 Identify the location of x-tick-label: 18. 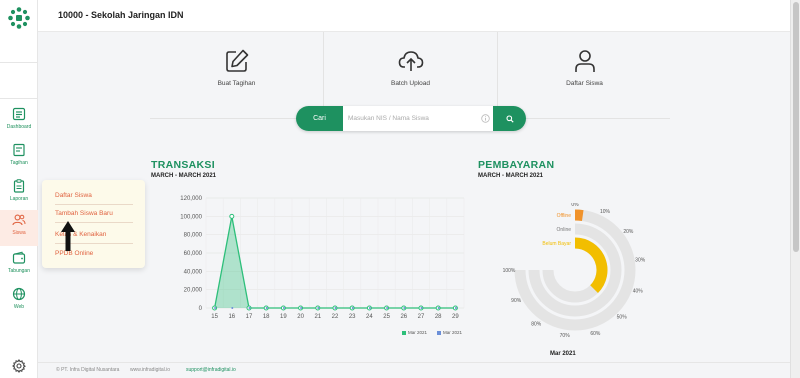
(266, 317).